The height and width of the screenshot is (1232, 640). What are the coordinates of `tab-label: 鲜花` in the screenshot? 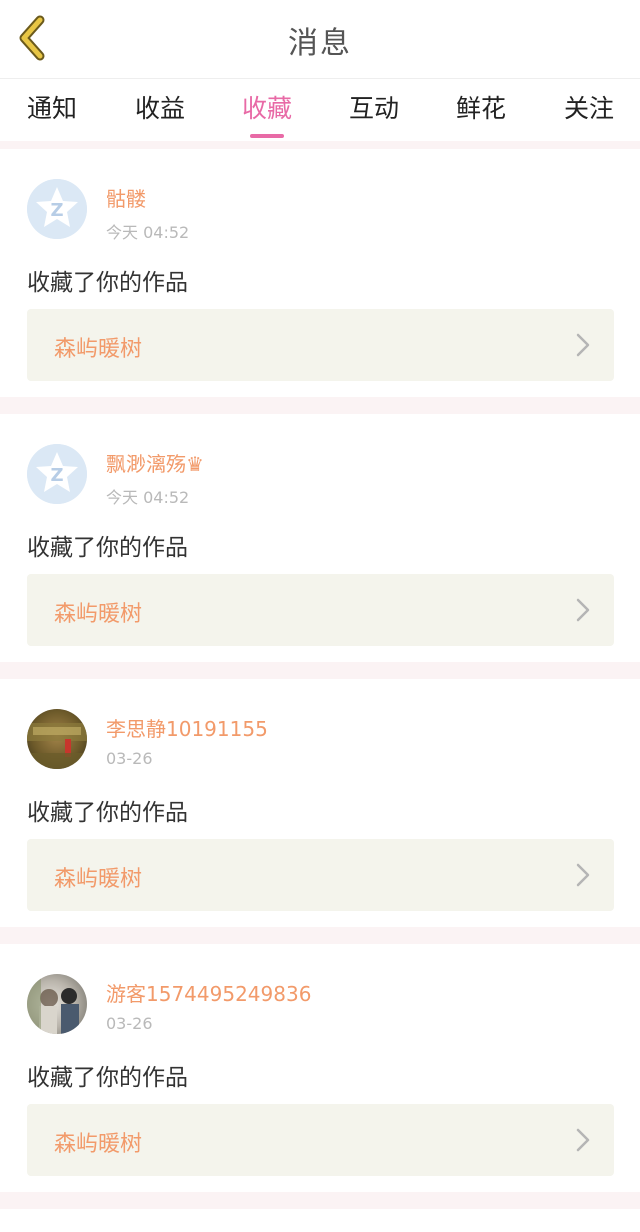 It's located at (480, 108).